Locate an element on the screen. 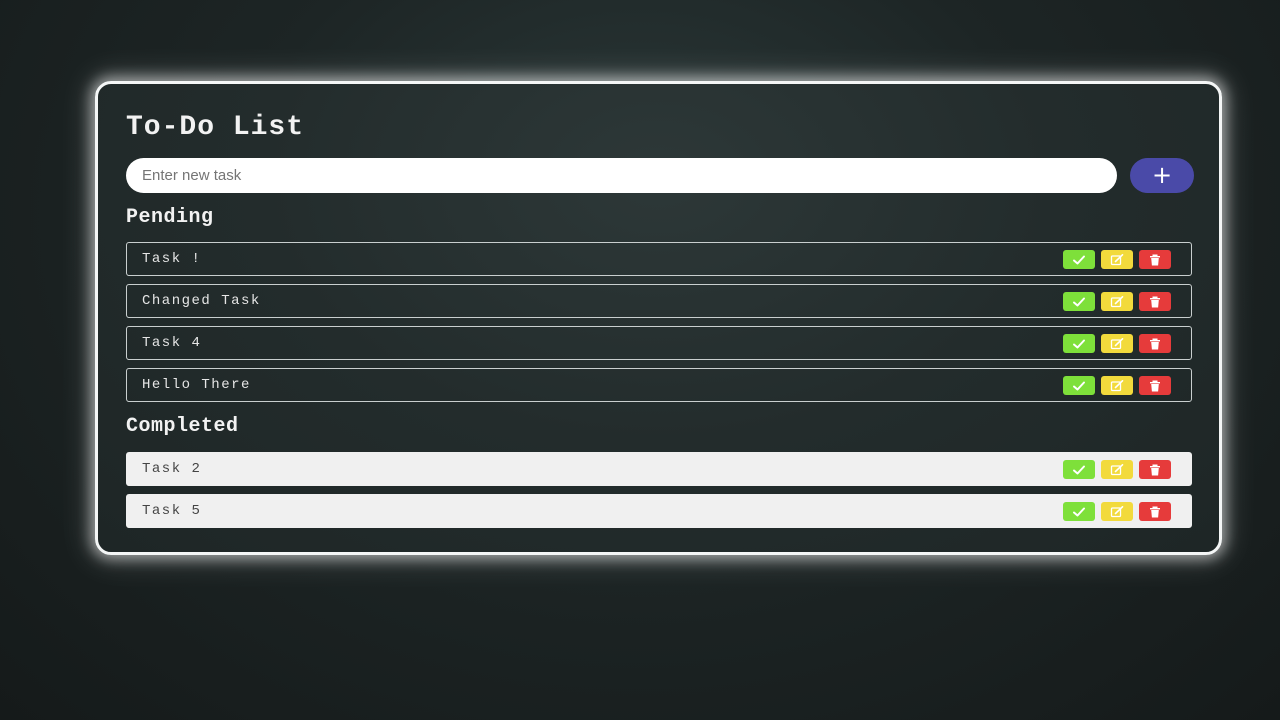 Image resolution: width=1280 pixels, height=720 pixels. task-label: Task 2 is located at coordinates (172, 469).